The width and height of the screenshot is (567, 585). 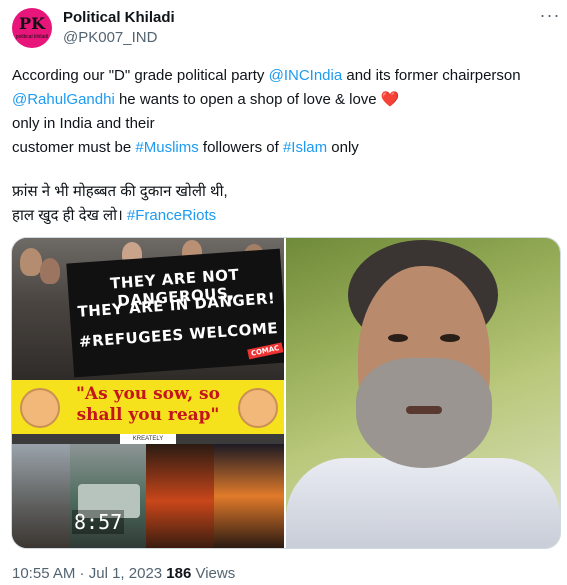 I want to click on pointing-hand-icon, so click(x=258, y=408).